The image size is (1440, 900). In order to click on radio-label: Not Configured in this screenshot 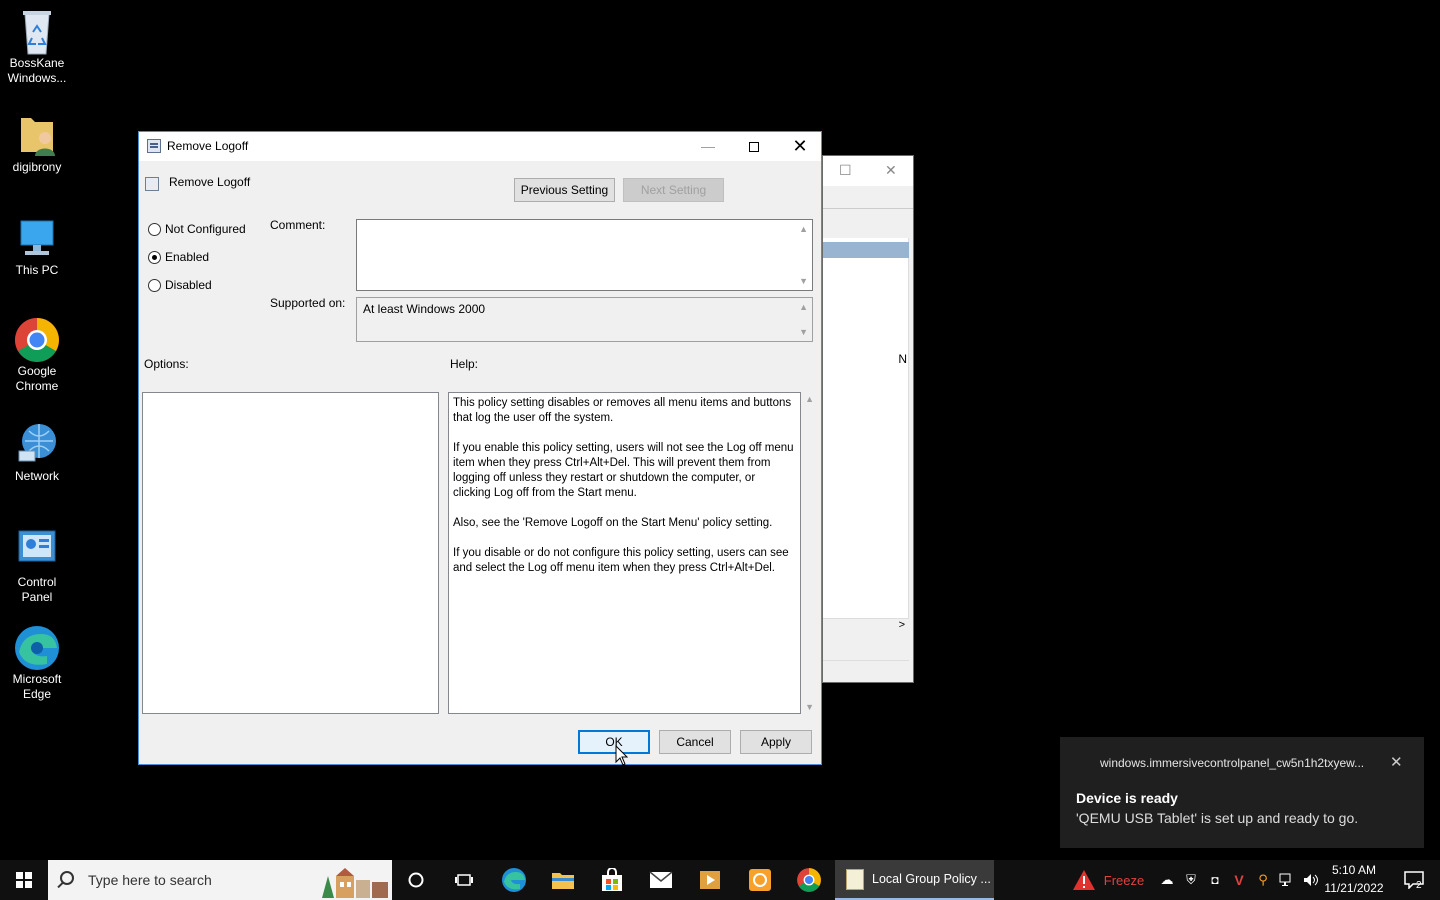, I will do `click(205, 229)`.